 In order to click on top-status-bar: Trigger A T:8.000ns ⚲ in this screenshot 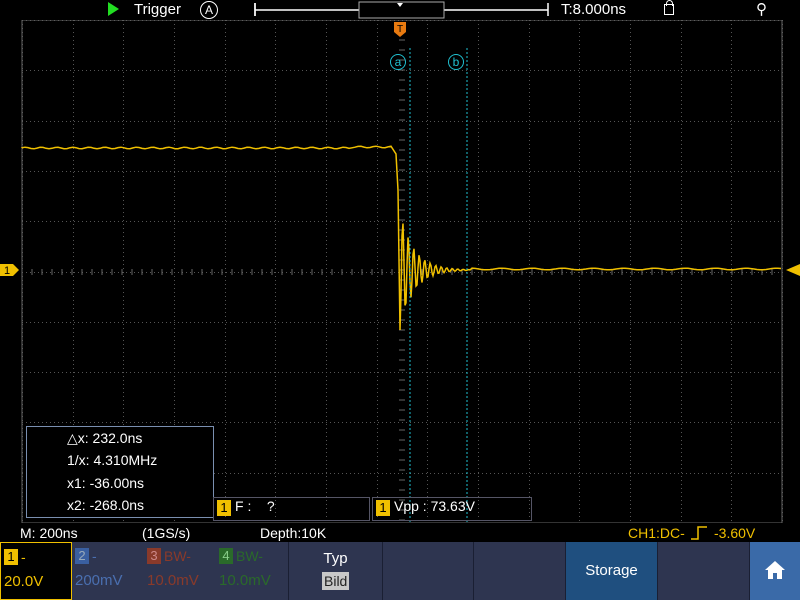, I will do `click(400, 10)`.